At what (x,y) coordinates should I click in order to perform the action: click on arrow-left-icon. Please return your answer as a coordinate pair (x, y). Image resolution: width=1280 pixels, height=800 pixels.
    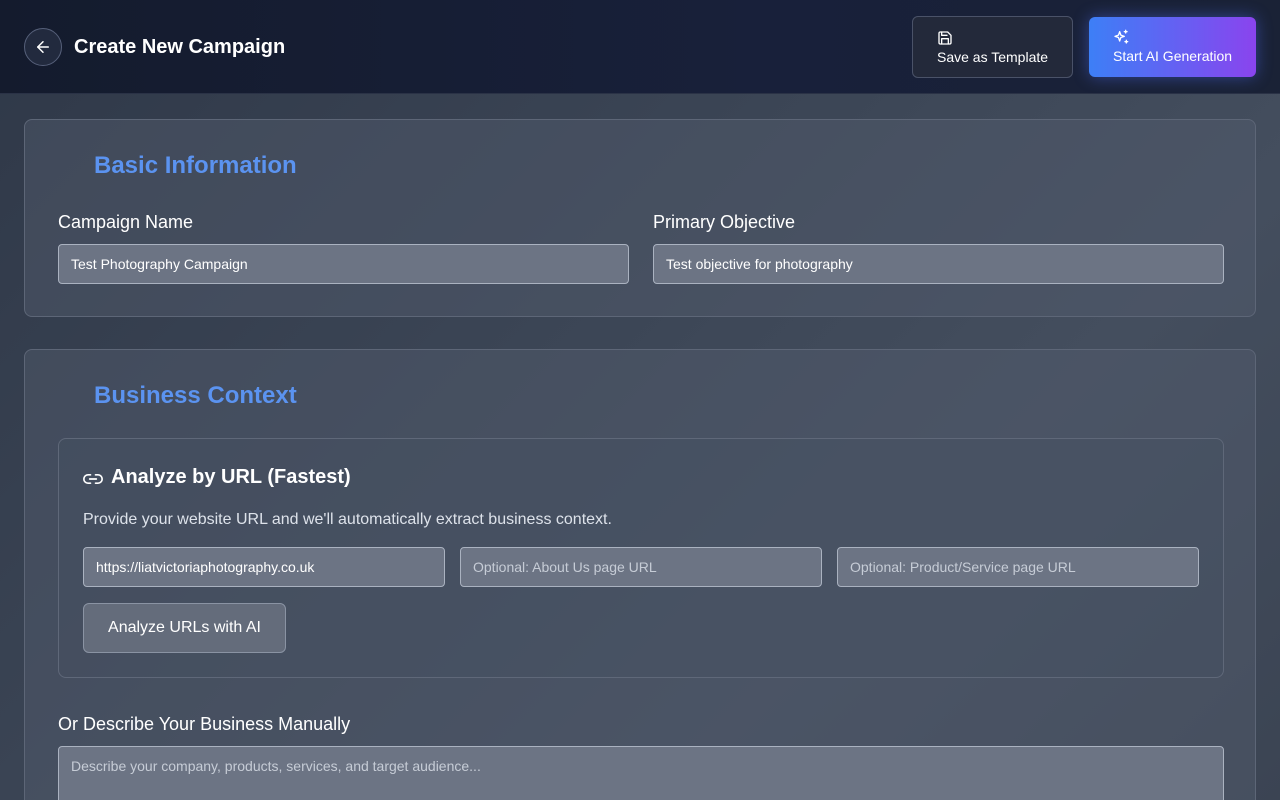
    Looking at the image, I should click on (43, 47).